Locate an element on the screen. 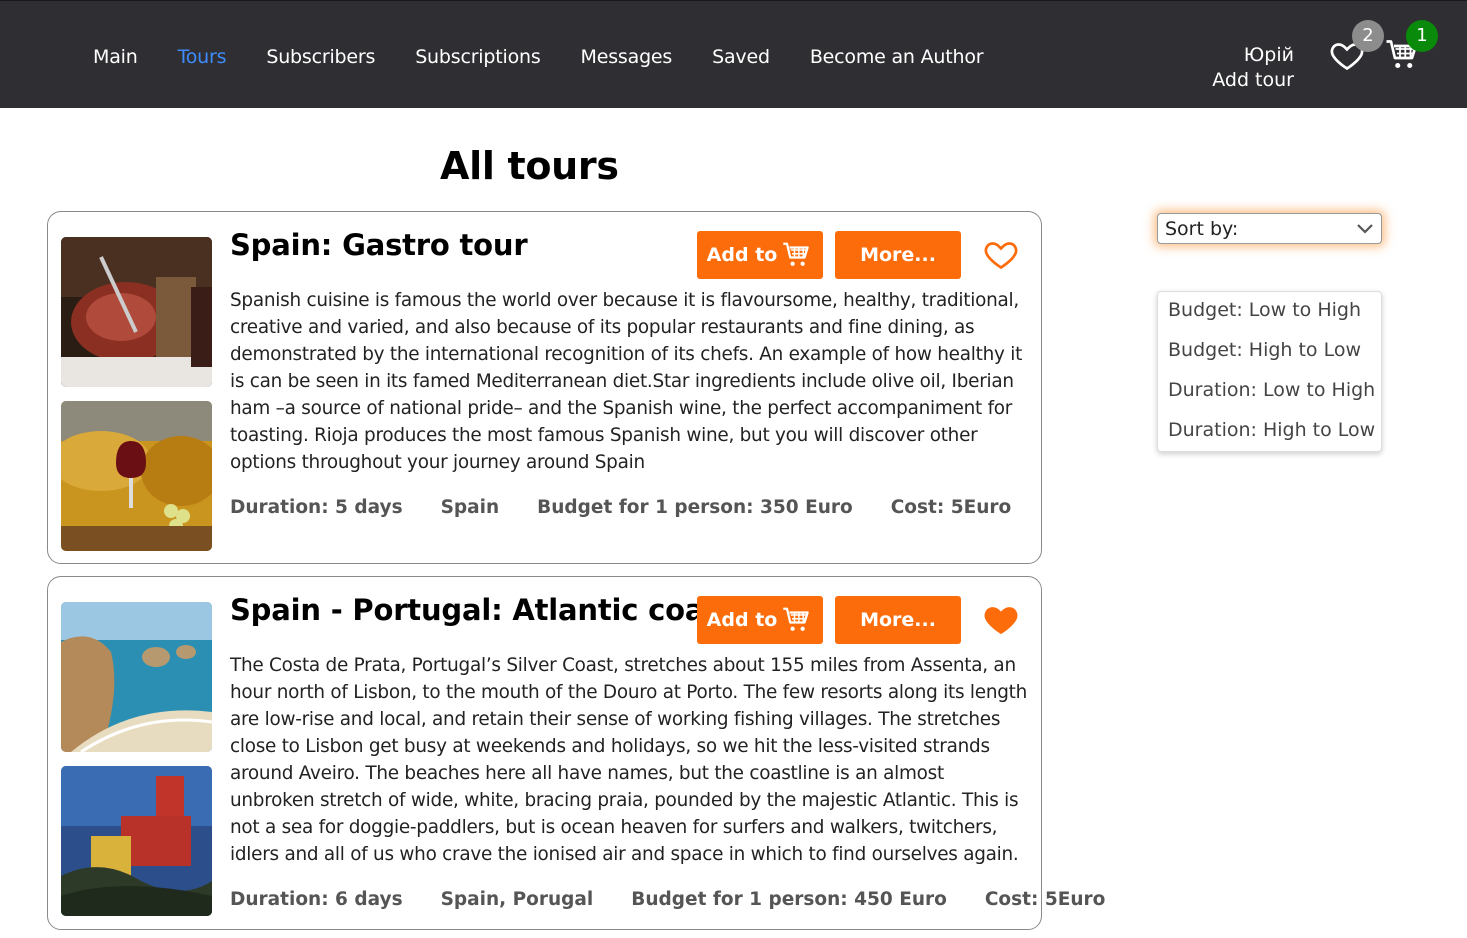  nav-link-subscribers: Subscribers is located at coordinates (320, 57).